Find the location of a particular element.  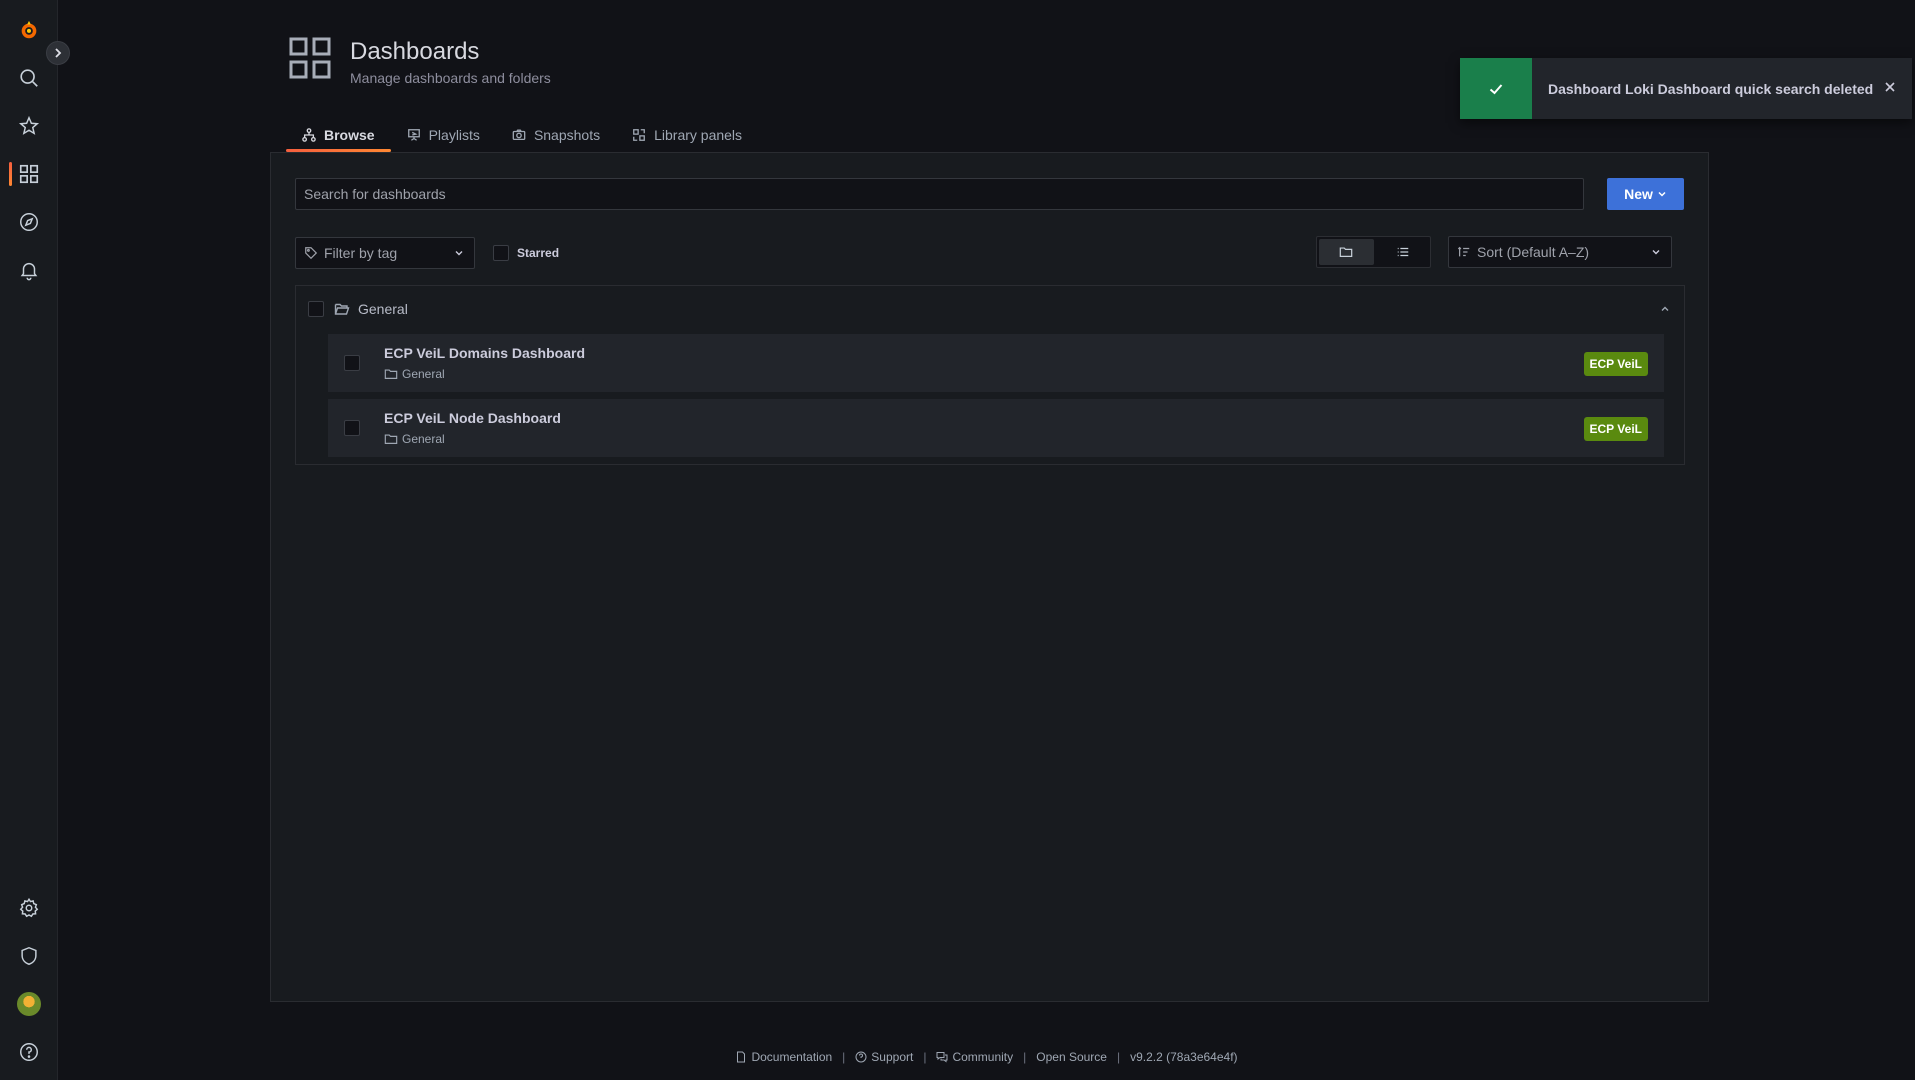

search-icon is located at coordinates (29, 78).